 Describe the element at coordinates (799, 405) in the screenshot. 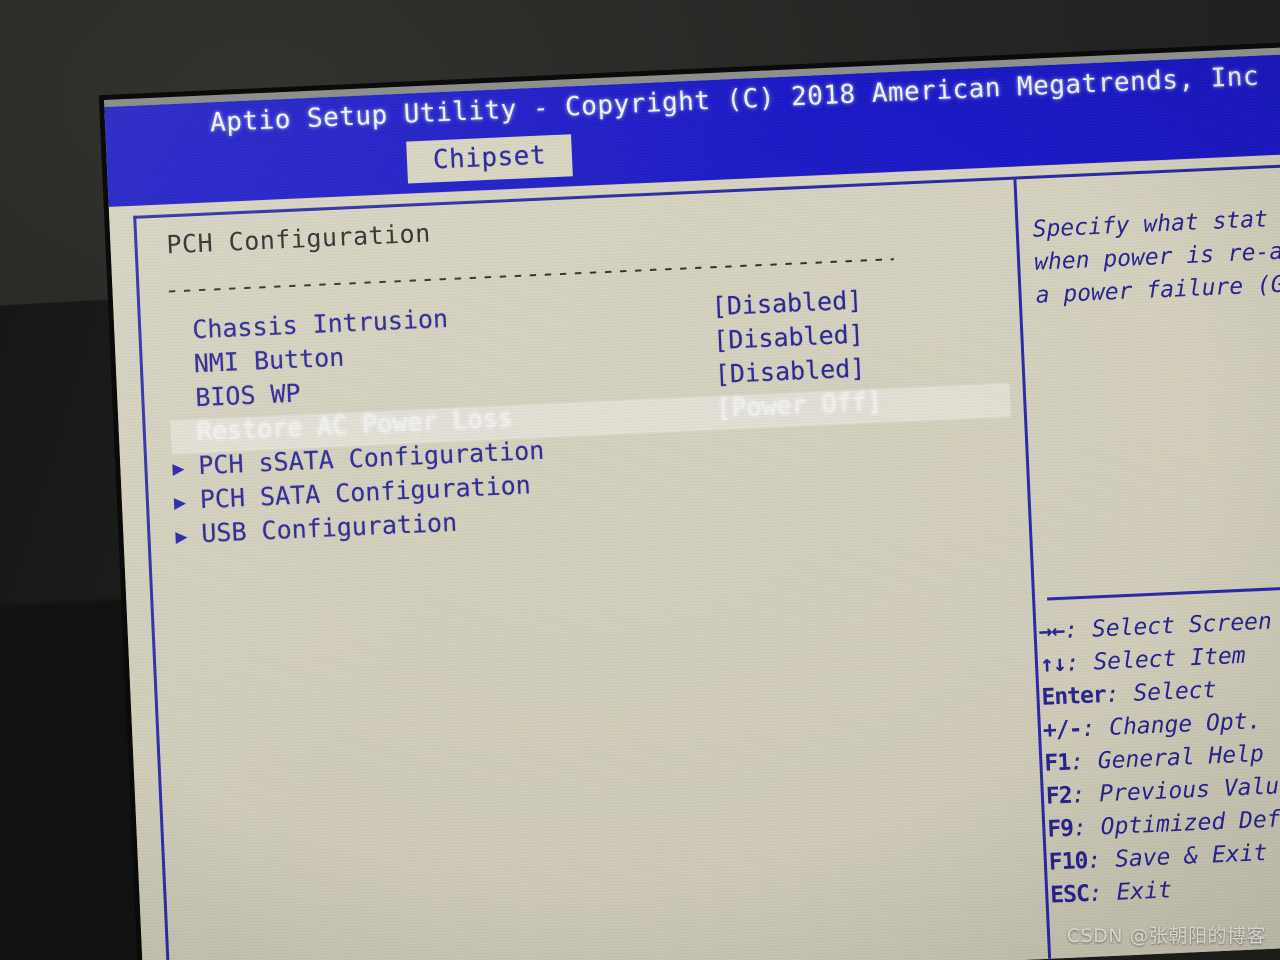

I see `option-value: [Power Off]` at that location.